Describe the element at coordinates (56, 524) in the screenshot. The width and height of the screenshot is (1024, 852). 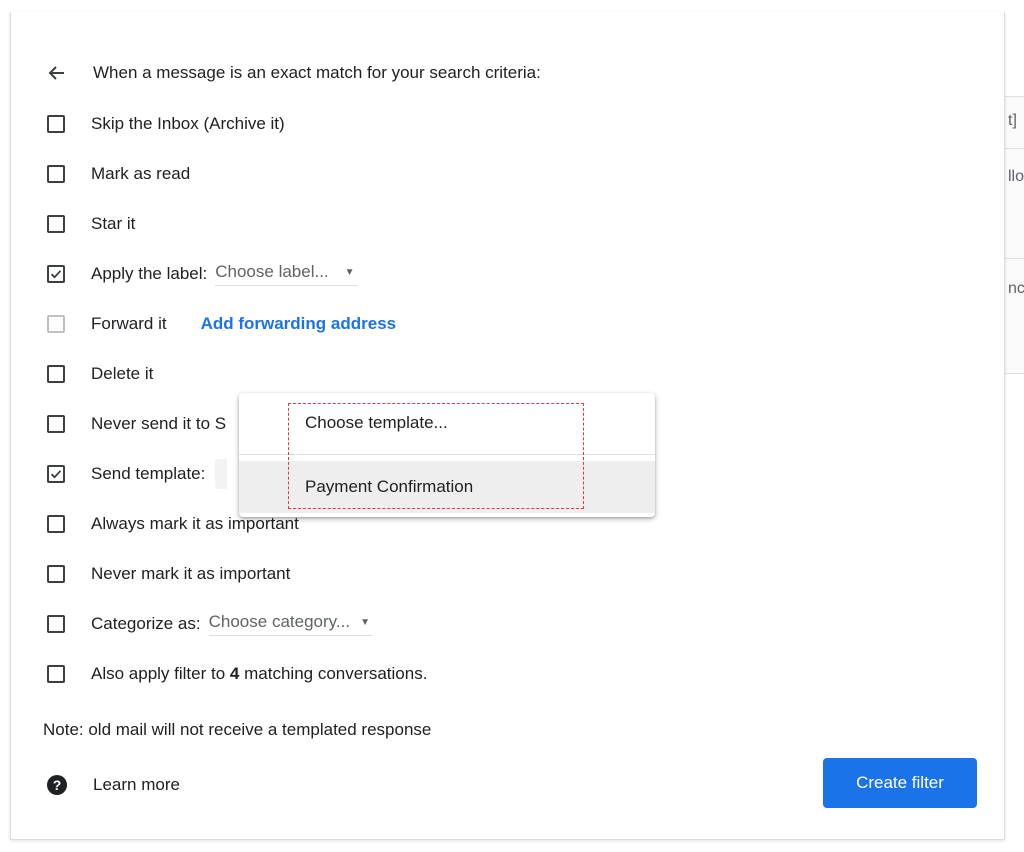
I see `always-important-checkbox` at that location.